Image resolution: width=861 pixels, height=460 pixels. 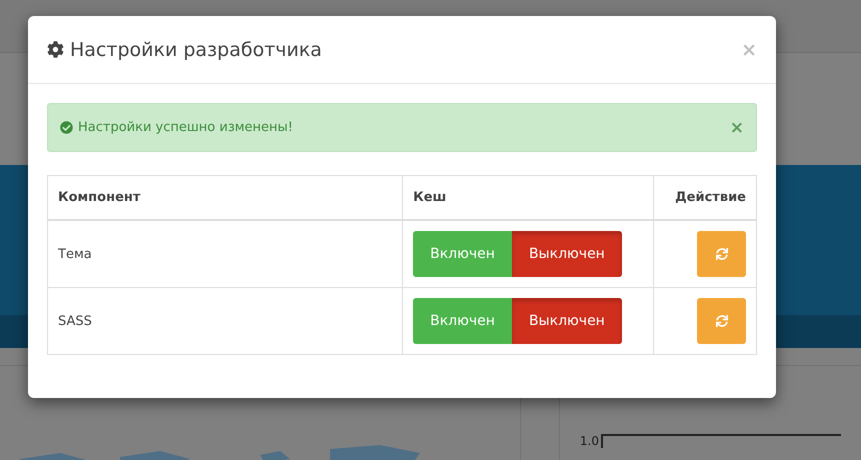 I want to click on table-cell: SASS, so click(x=225, y=321).